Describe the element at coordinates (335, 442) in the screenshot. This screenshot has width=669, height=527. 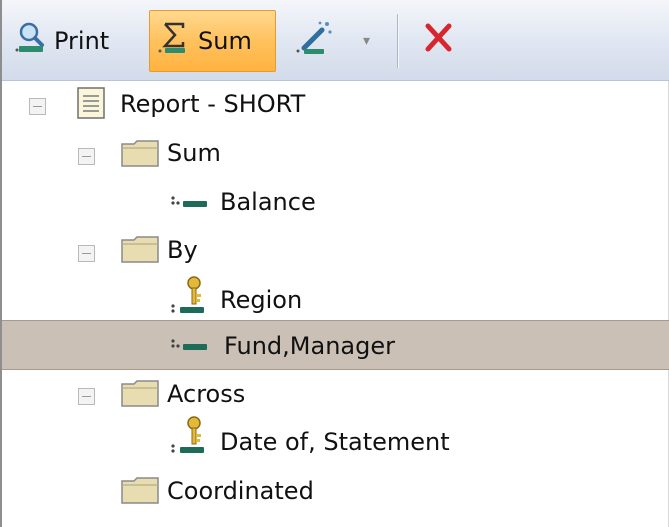
I see `tree-node-label: Date of, Statement` at that location.